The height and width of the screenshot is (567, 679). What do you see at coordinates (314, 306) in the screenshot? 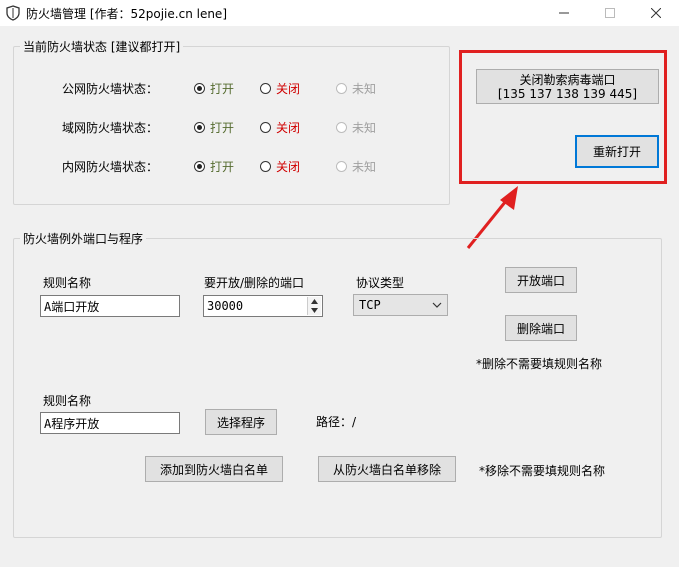
I see `port-stepper-buttons` at bounding box center [314, 306].